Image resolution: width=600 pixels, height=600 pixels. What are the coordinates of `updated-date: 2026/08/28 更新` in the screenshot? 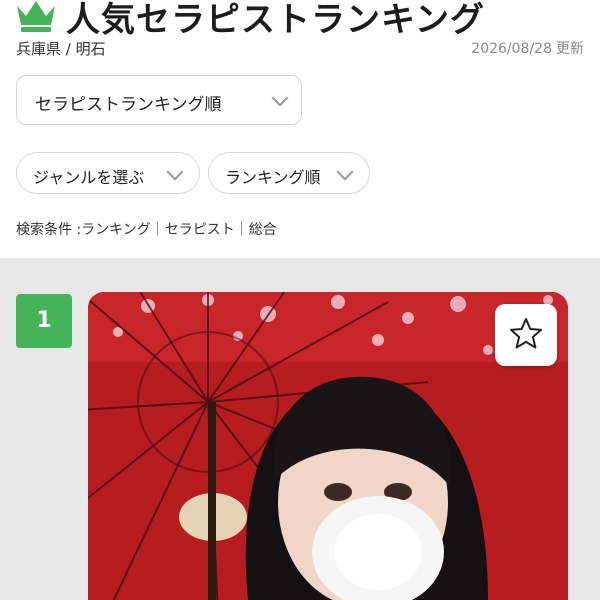 It's located at (525, 48).